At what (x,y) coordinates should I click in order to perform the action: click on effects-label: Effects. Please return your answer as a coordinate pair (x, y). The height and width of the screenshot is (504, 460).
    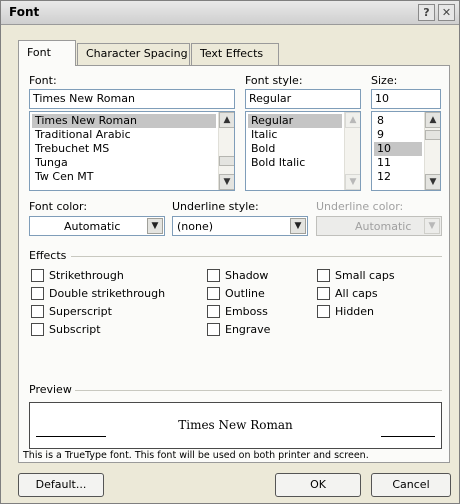
    Looking at the image, I should click on (48, 255).